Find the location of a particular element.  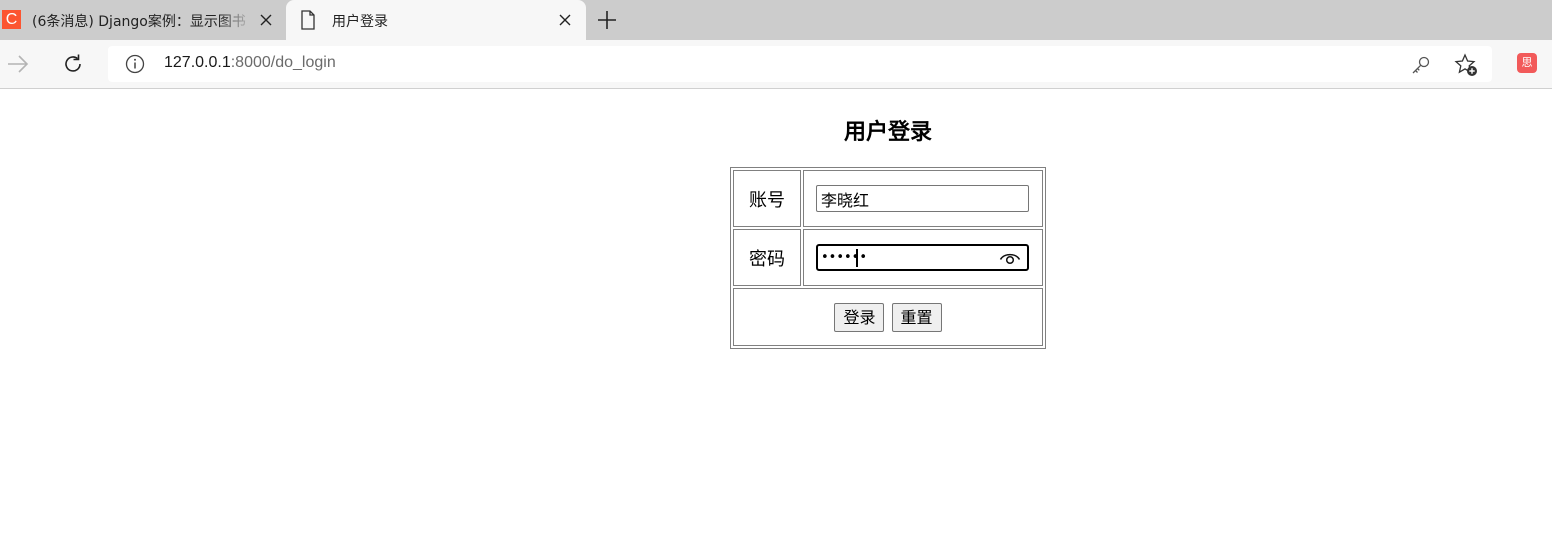

tab-title: 用户登录 is located at coordinates (360, 22).